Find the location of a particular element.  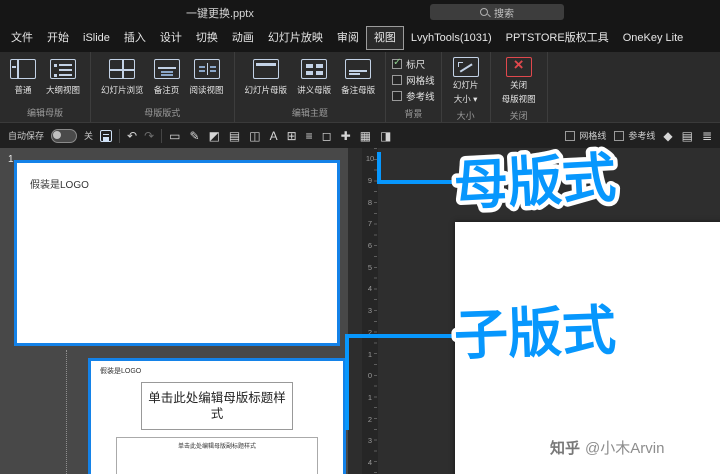

ribbon-checkbox-网格线: 网格线 is located at coordinates (413, 80).